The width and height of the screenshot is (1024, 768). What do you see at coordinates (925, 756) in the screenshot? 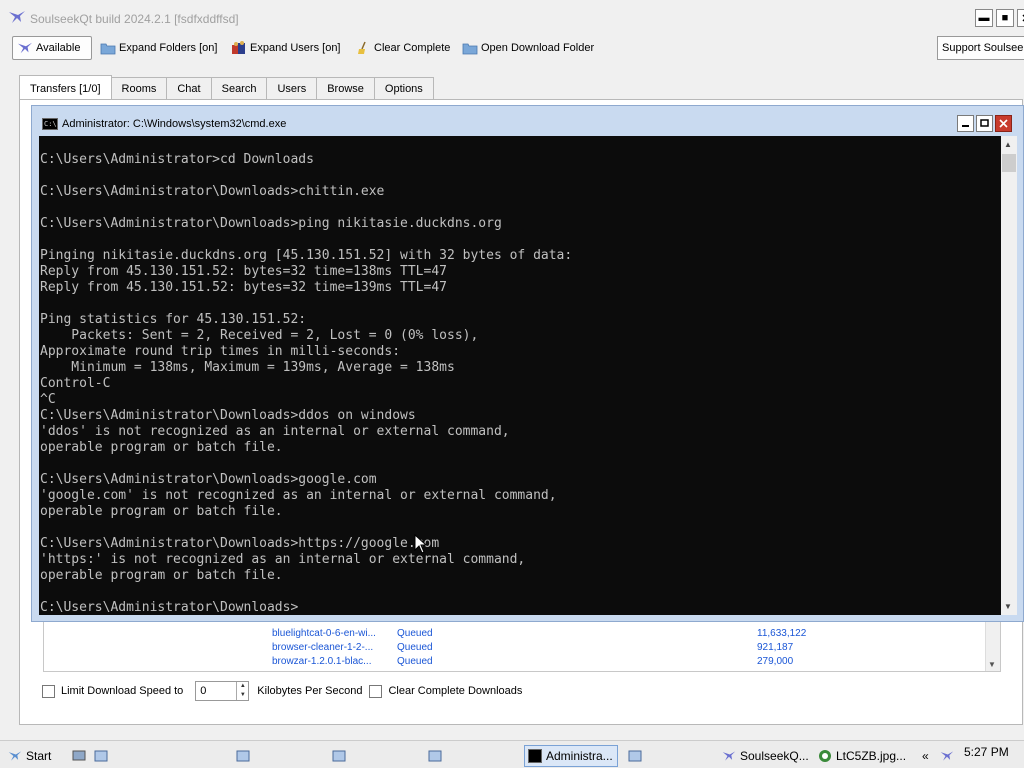
I see `tray-overflow-button: «` at bounding box center [925, 756].